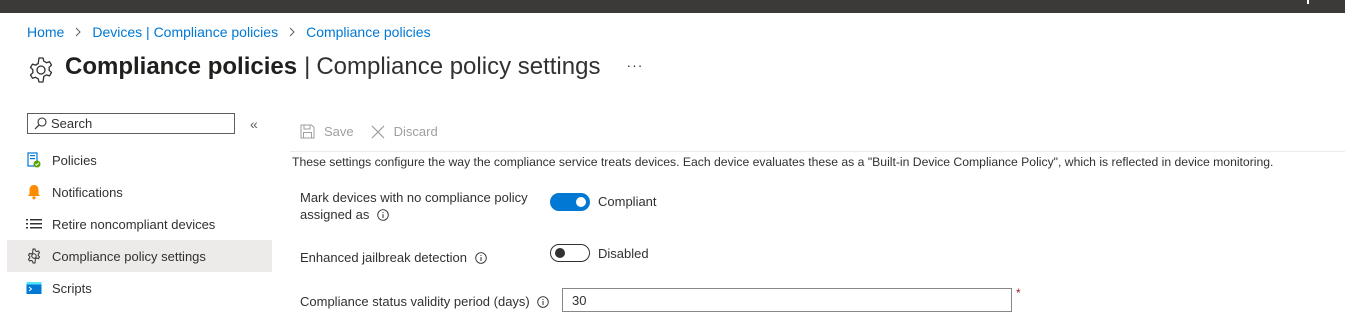 This screenshot has height=324, width=1345. I want to click on sidebar-item-retire-noncompliant: Retire noncompliant devices, so click(139, 224).